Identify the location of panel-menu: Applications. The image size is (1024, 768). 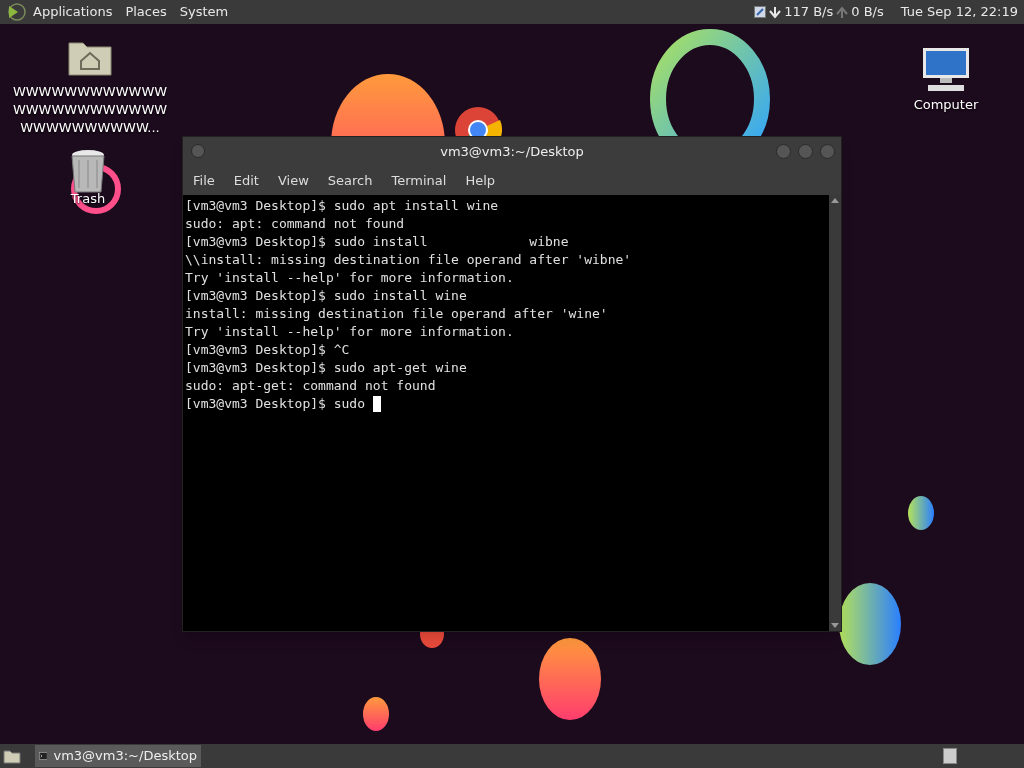
(73, 12).